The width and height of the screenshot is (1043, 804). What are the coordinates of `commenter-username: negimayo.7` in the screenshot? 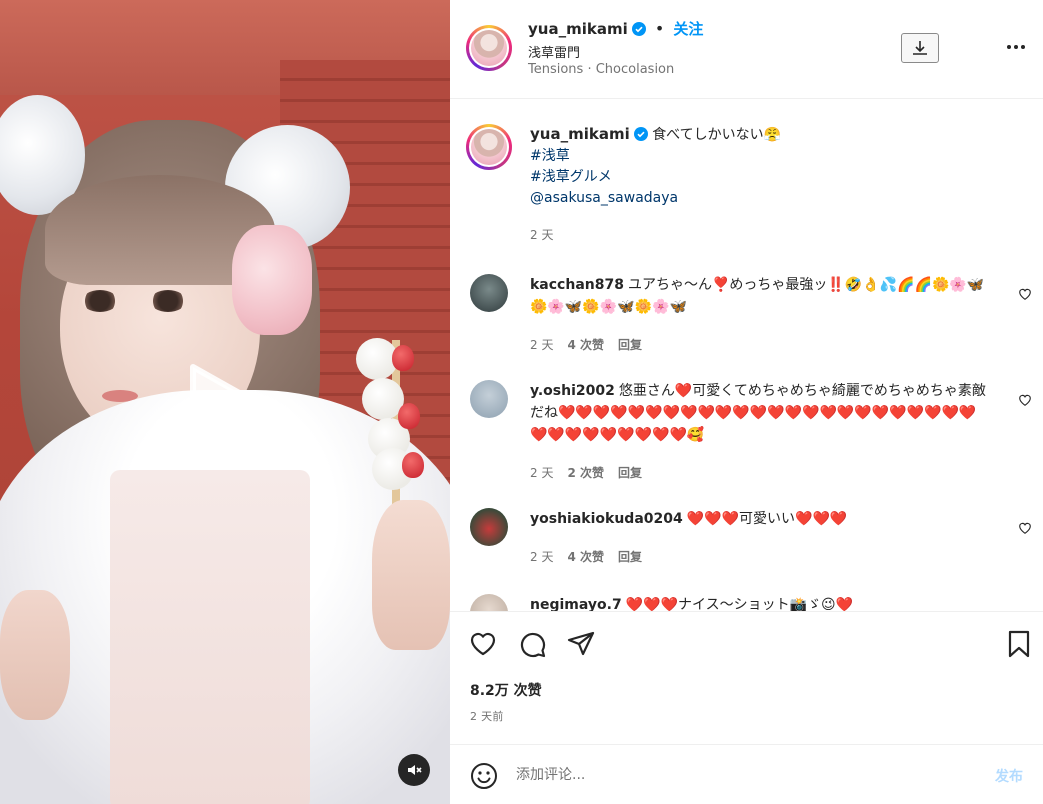 It's located at (576, 604).